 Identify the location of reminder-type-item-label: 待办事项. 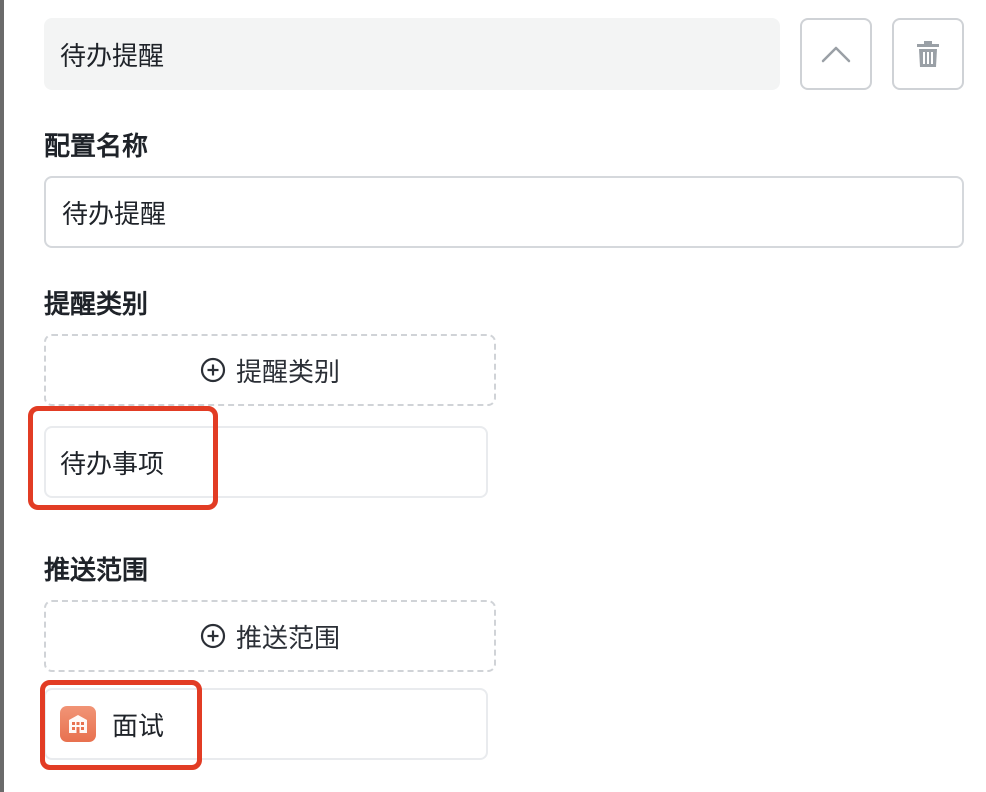
(112, 464).